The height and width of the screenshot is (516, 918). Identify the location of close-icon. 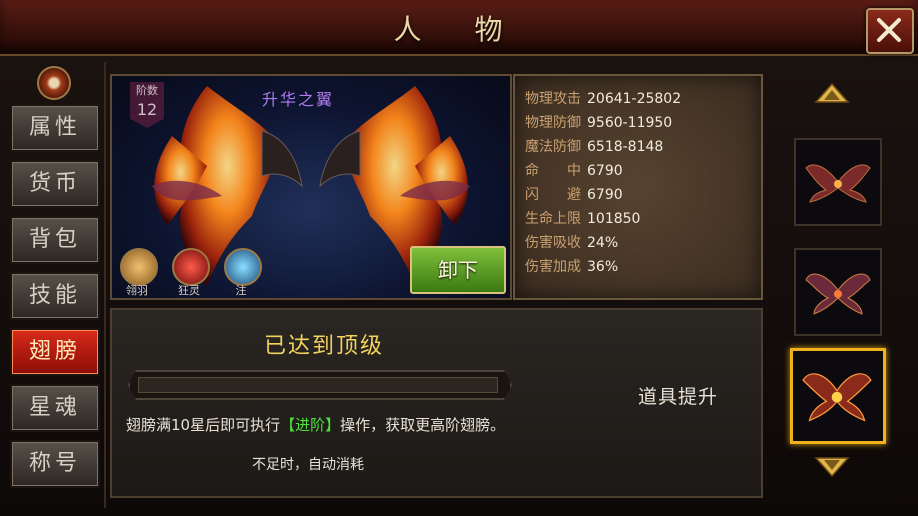
(889, 30).